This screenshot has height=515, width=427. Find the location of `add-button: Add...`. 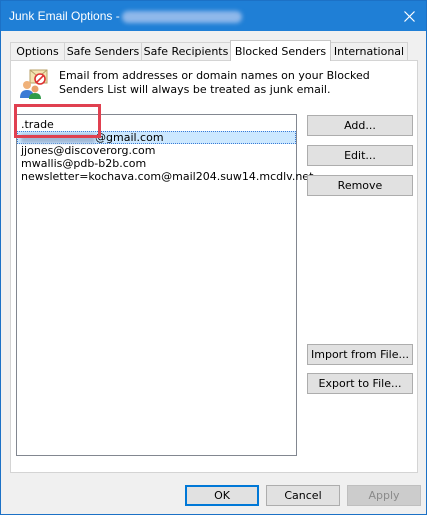

add-button: Add... is located at coordinates (360, 125).